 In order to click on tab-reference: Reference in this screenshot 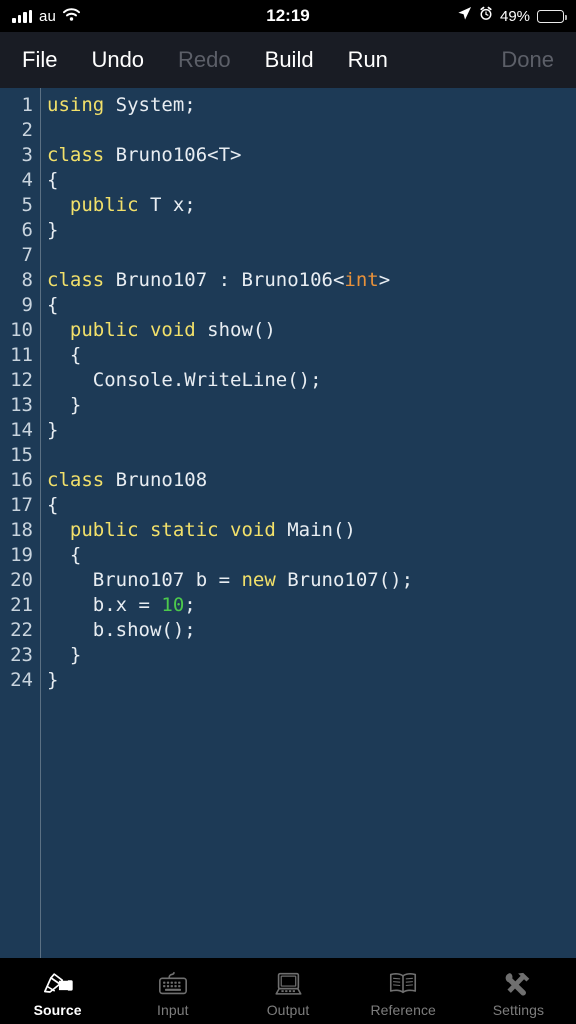, I will do `click(403, 991)`.